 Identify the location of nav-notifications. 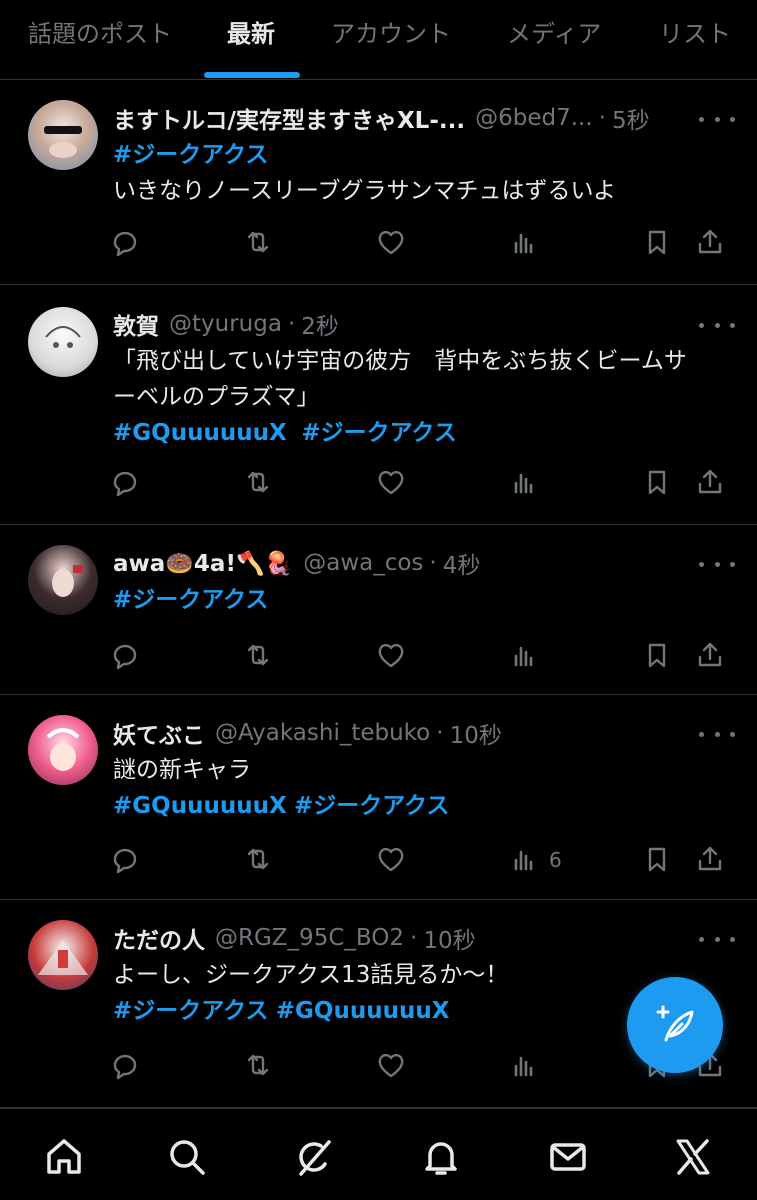
(441, 1157).